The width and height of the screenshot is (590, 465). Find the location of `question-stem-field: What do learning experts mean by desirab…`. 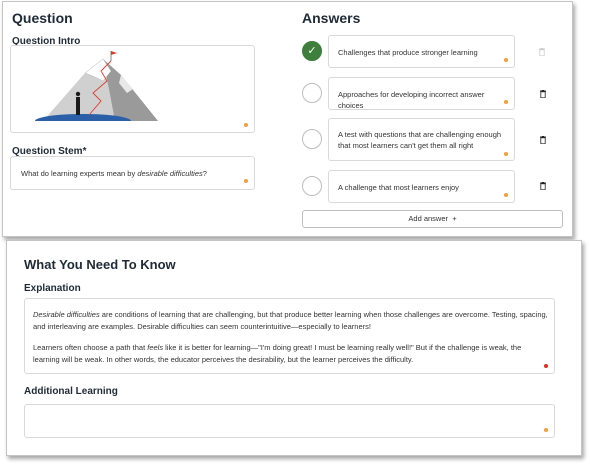

question-stem-field: What do learning experts mean by desirab… is located at coordinates (132, 173).